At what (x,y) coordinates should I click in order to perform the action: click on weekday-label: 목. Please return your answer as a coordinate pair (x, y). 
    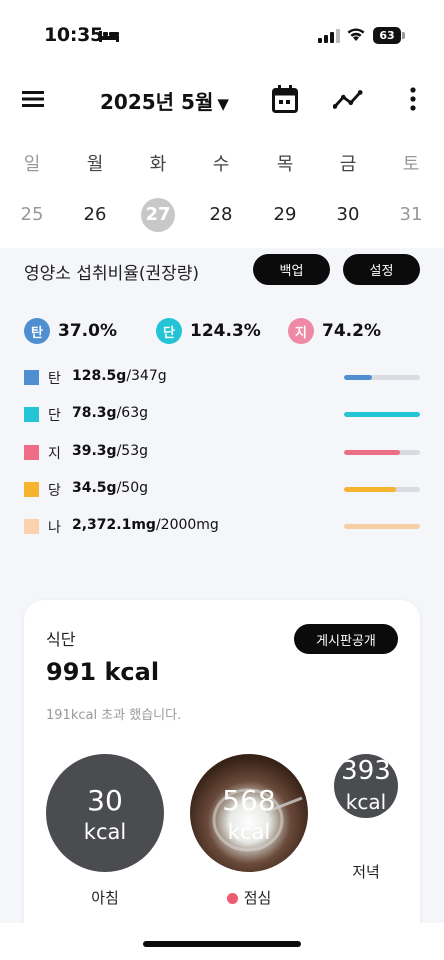
    Looking at the image, I should click on (285, 164).